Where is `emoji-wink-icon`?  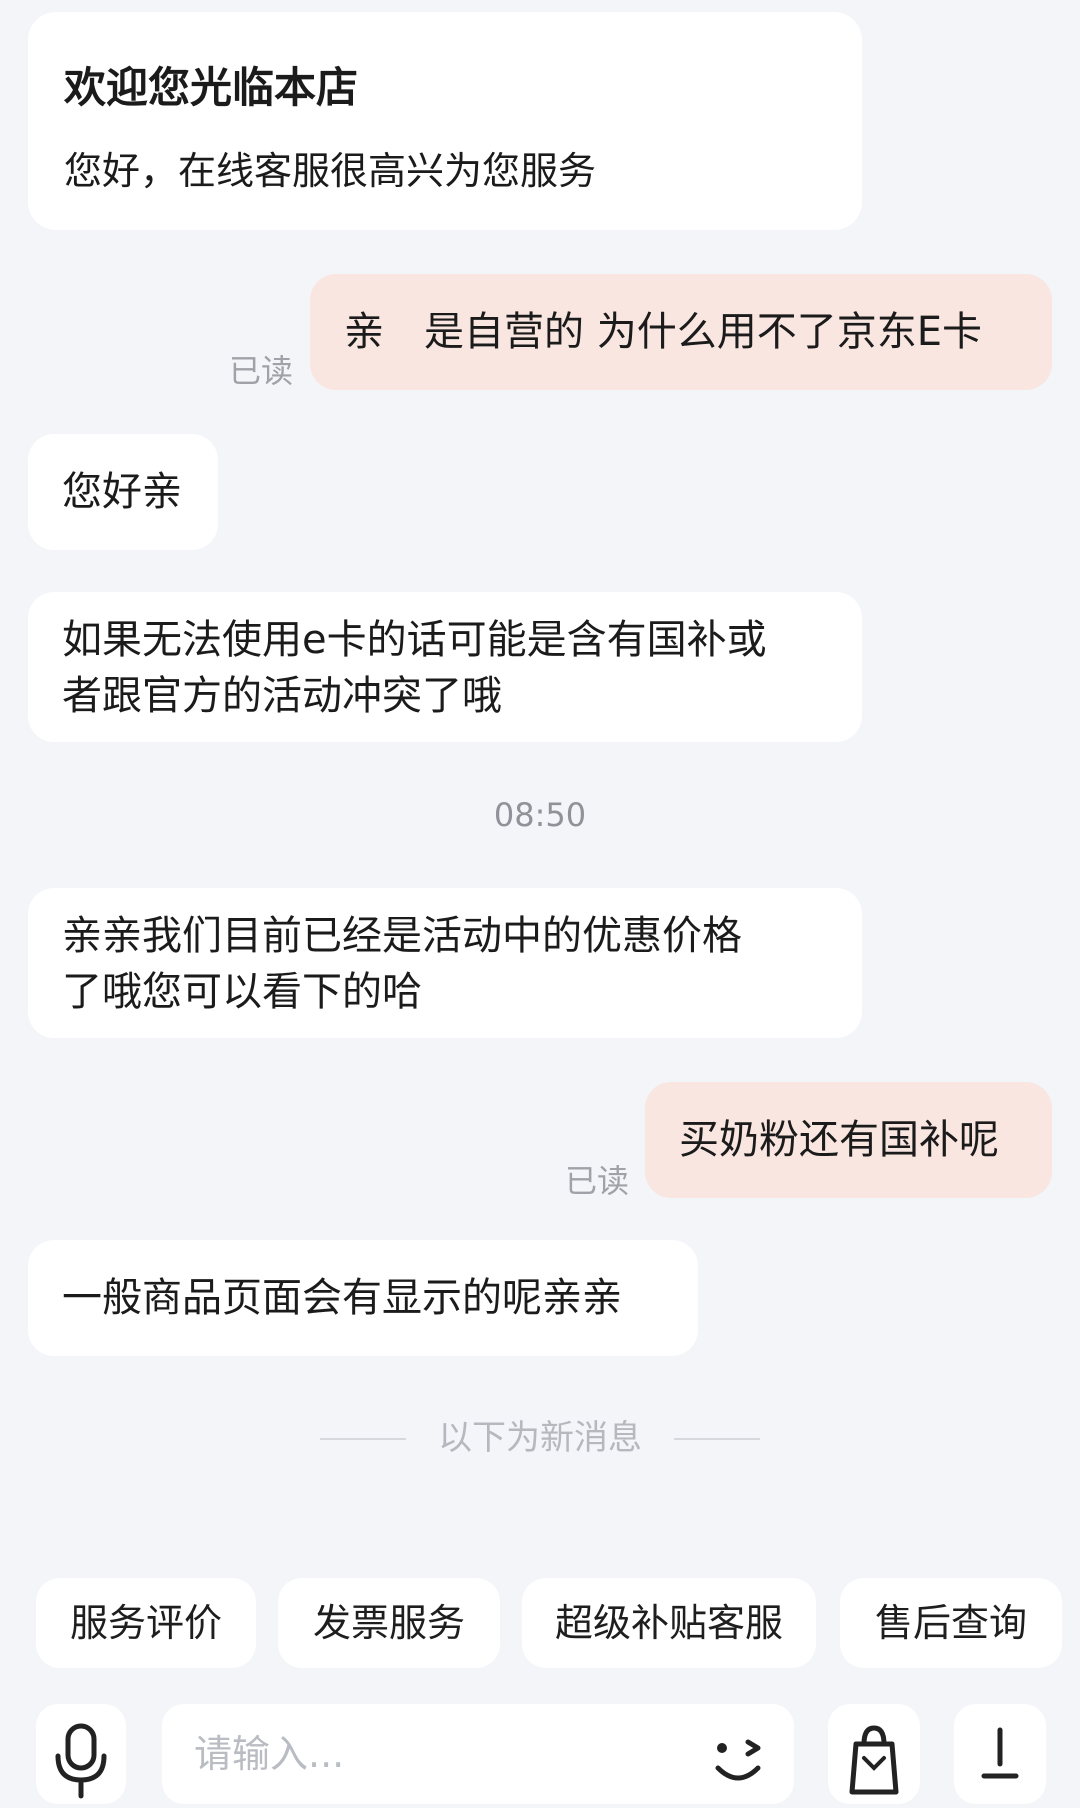
emoji-wink-icon is located at coordinates (738, 1760).